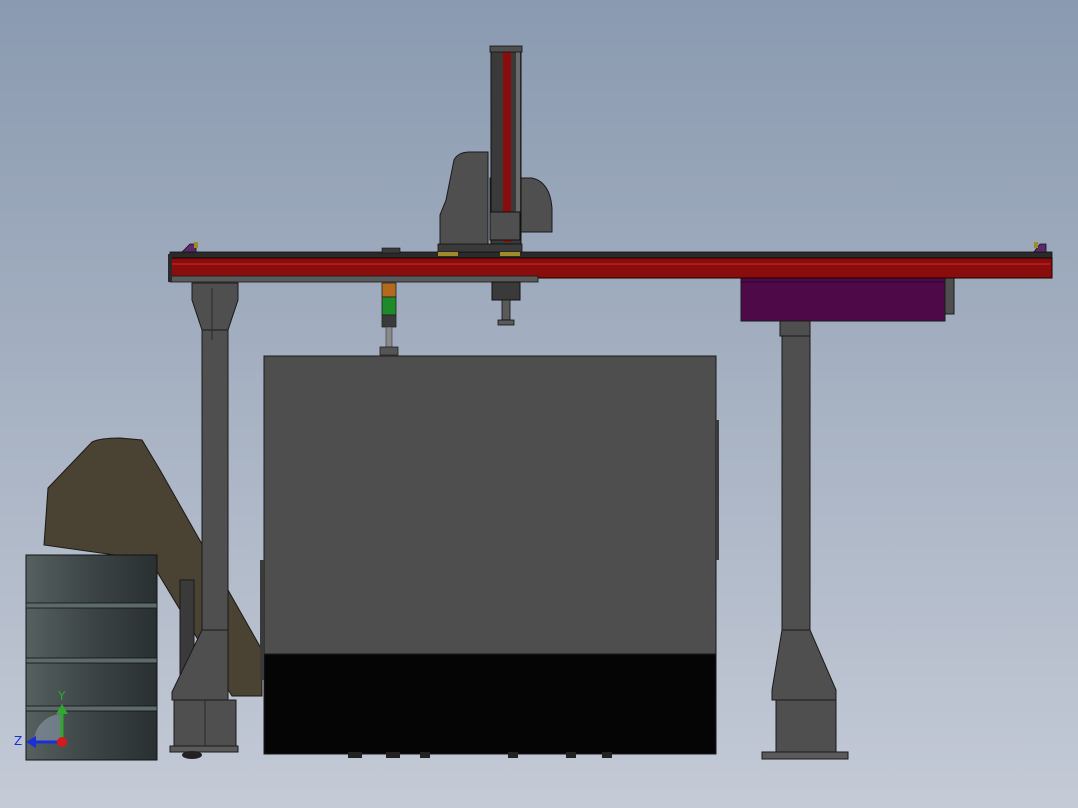 The image size is (1078, 808). What do you see at coordinates (61, 696) in the screenshot?
I see `y-axis-label: Y` at bounding box center [61, 696].